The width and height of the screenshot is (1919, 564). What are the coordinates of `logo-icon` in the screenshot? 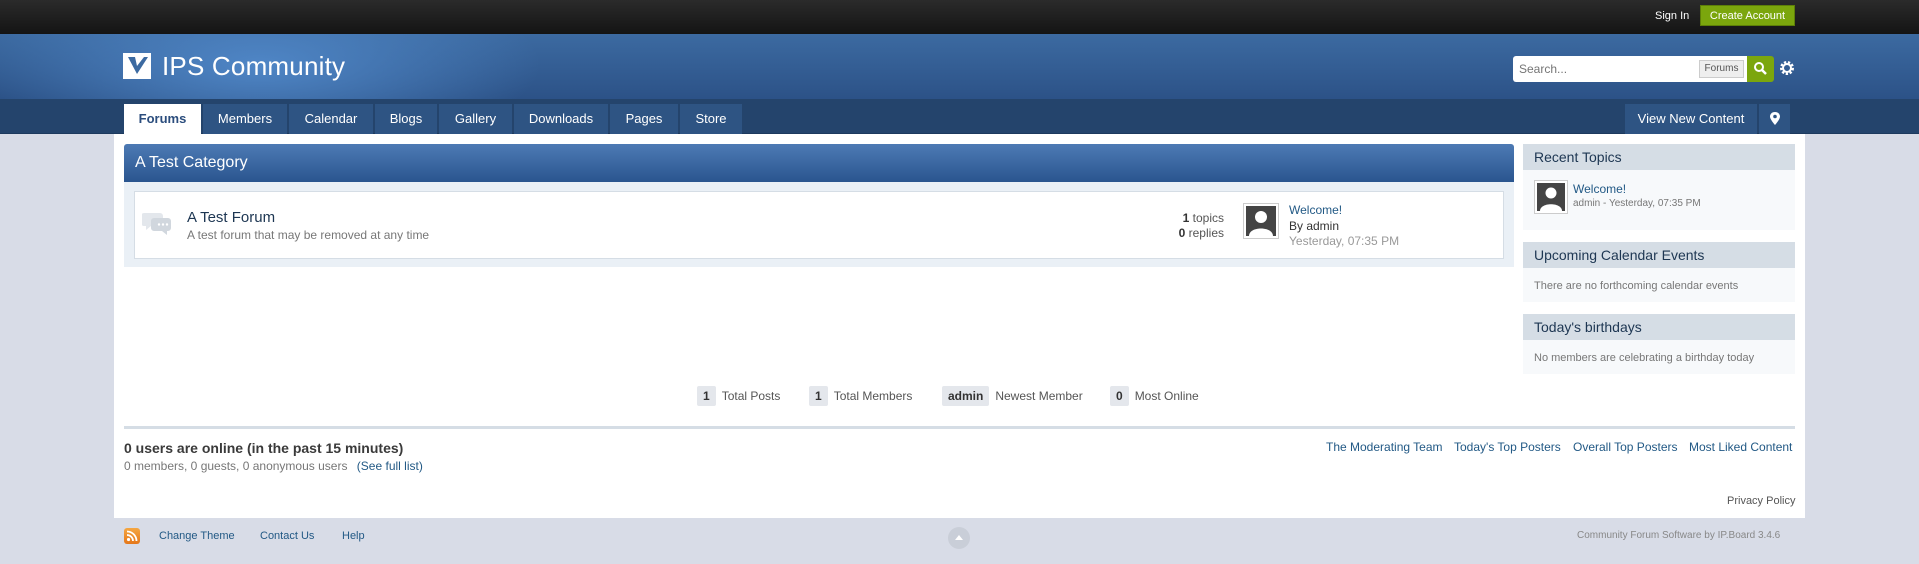 It's located at (137, 66).